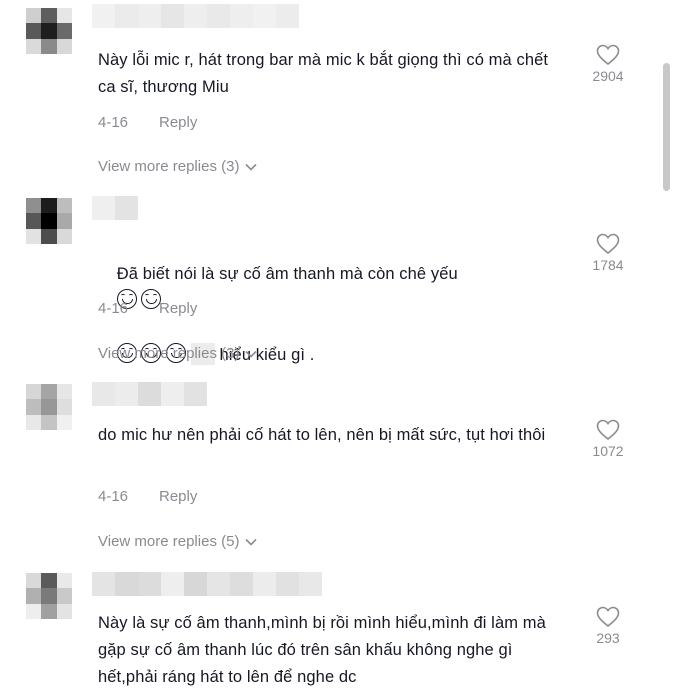 The height and width of the screenshot is (697, 673). I want to click on like-count: 1072, so click(608, 451).